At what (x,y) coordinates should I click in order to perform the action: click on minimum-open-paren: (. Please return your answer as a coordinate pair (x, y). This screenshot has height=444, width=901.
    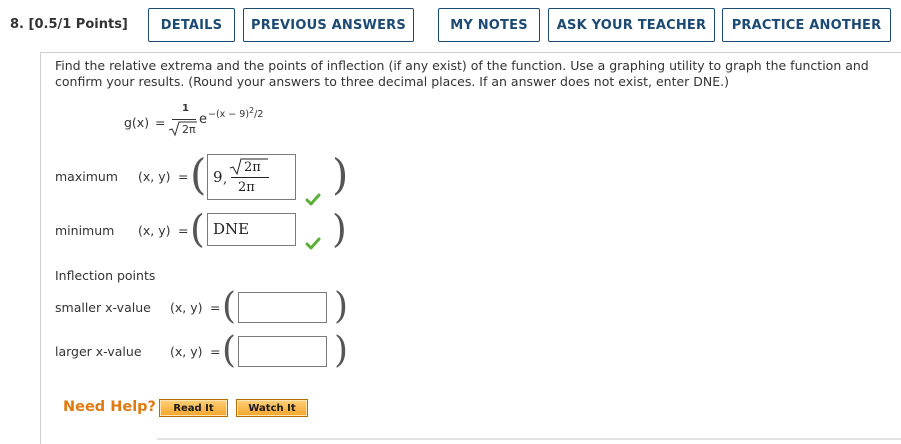
    Looking at the image, I should click on (197, 229).